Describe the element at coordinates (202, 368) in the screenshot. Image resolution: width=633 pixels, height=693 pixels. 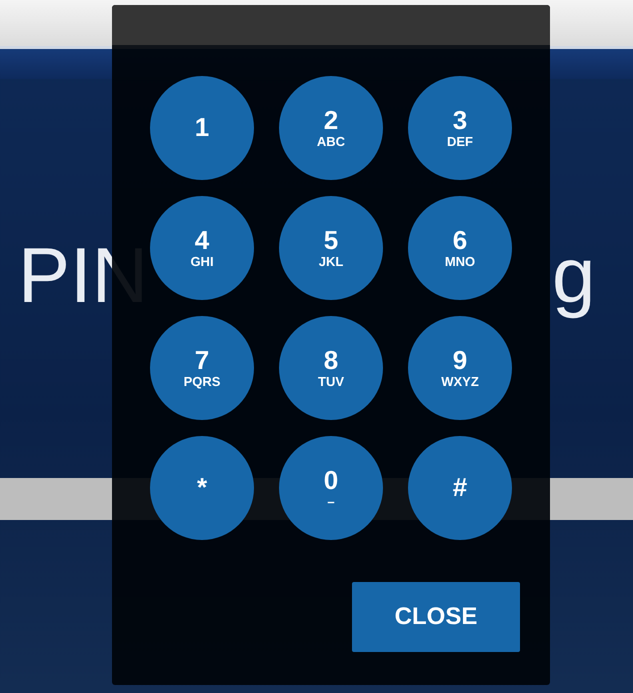
I see `keypad-key: 7 PQRS` at that location.